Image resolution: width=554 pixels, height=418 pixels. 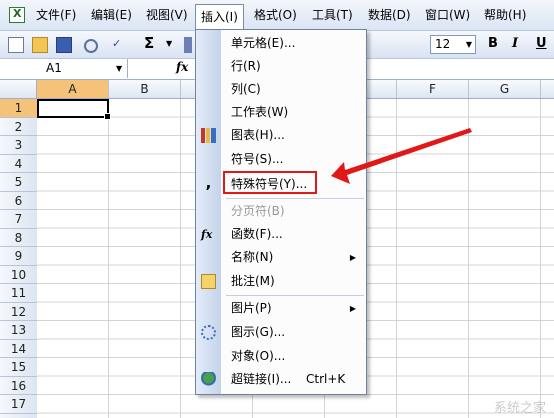 I want to click on annotation-arrow-icon, so click(x=401, y=156).